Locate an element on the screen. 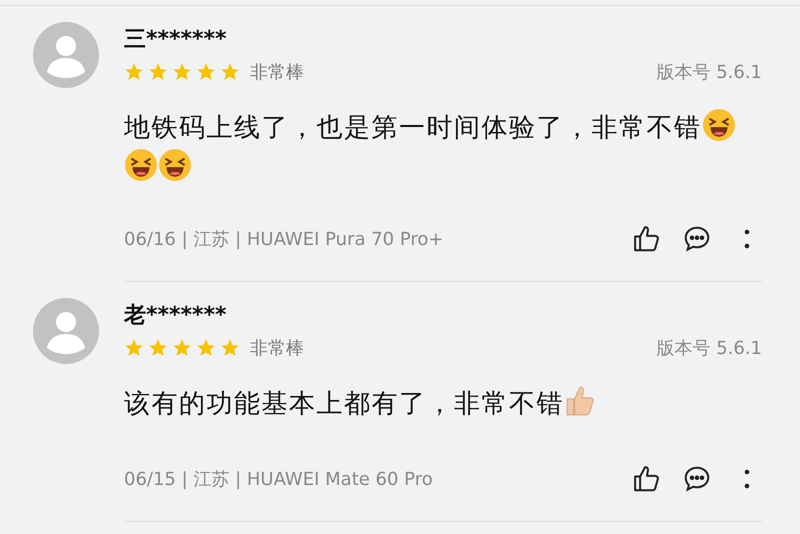  thumbs-up-icon is located at coordinates (580, 401).